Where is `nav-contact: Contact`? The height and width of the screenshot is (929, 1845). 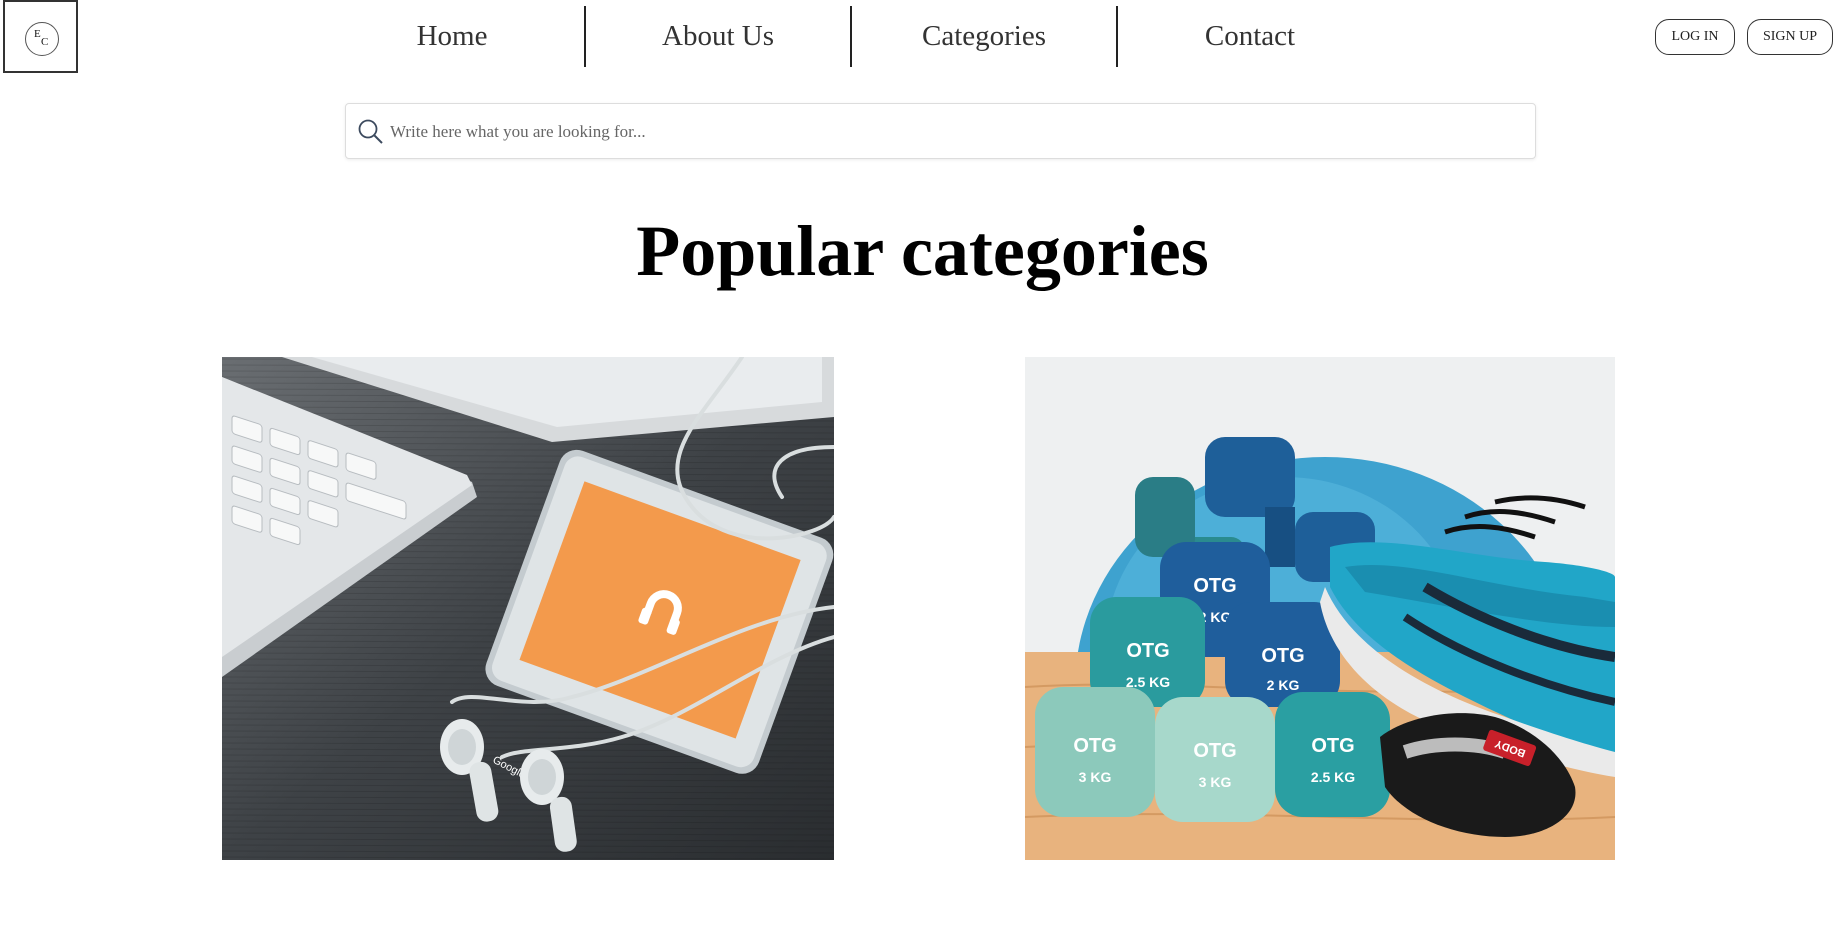
nav-contact: Contact is located at coordinates (1250, 36).